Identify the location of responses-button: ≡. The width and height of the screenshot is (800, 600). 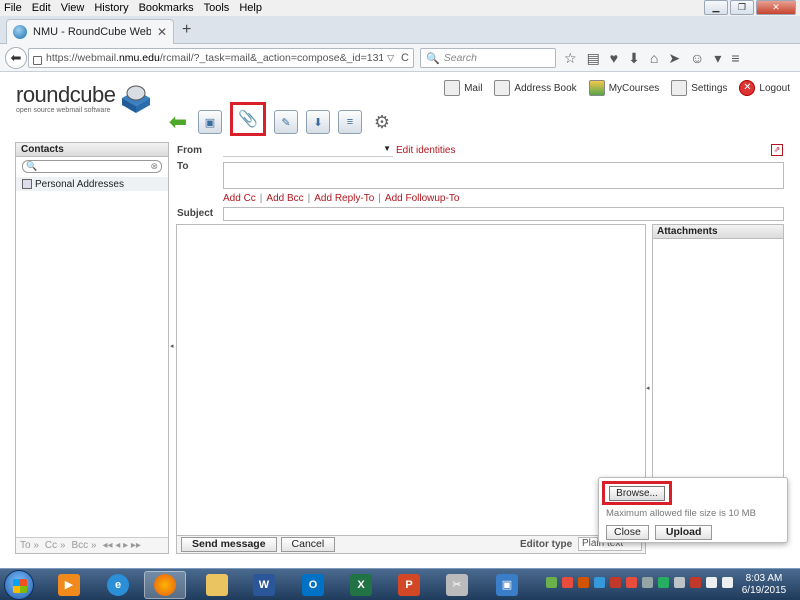
(350, 122).